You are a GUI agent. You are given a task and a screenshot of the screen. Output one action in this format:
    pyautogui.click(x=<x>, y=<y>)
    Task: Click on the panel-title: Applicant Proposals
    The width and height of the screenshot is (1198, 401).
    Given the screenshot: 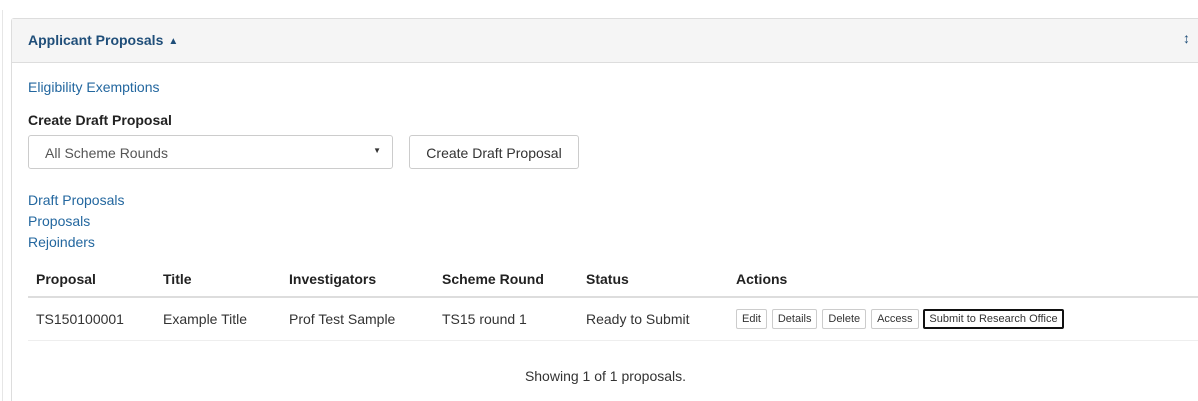 What is the action you would take?
    pyautogui.click(x=96, y=40)
    